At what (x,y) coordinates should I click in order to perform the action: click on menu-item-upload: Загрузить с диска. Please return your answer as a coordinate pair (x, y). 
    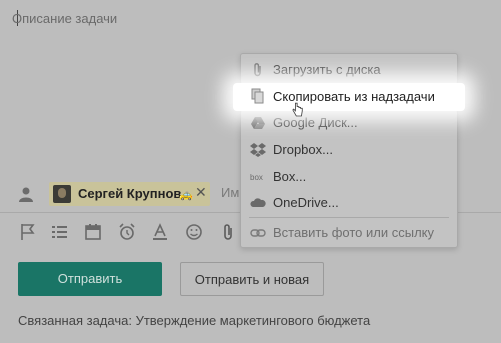
    Looking at the image, I should click on (349, 70).